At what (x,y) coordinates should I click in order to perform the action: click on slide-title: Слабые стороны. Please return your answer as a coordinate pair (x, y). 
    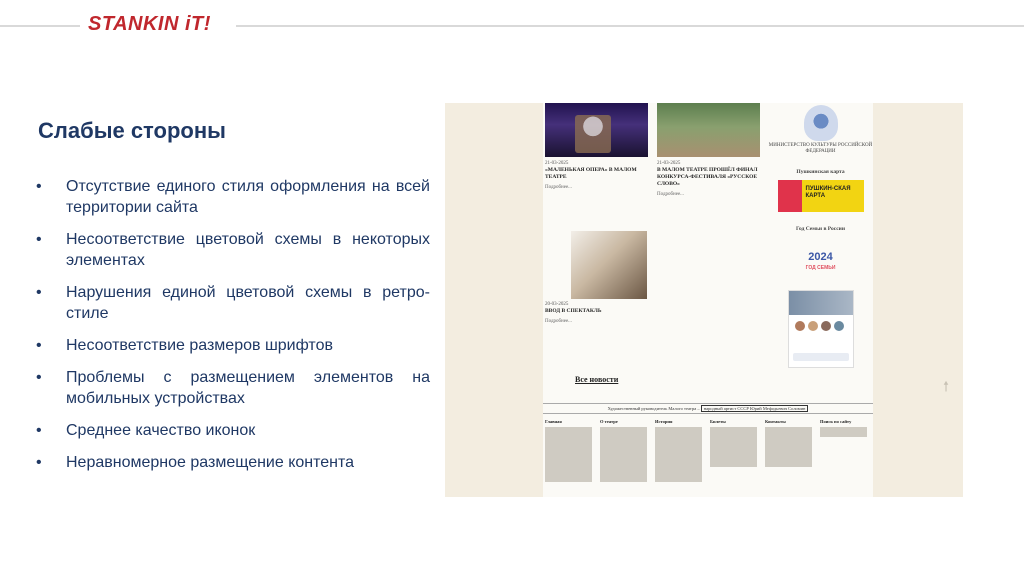
    Looking at the image, I should click on (132, 130).